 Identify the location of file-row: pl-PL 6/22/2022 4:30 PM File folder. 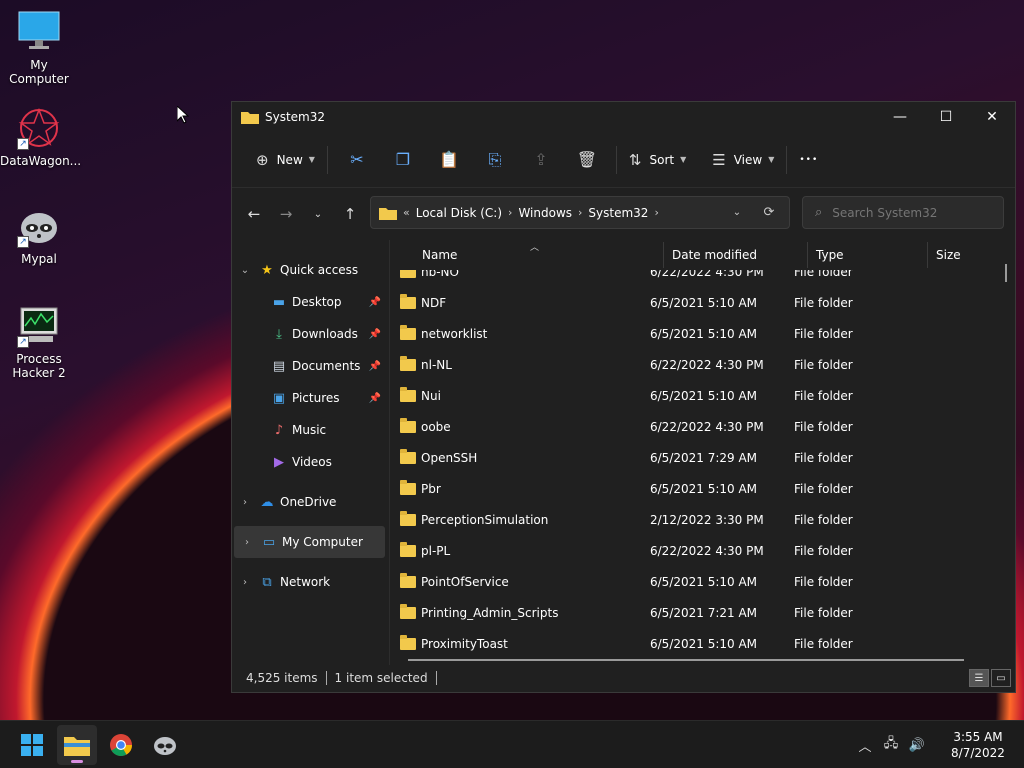
(695, 550).